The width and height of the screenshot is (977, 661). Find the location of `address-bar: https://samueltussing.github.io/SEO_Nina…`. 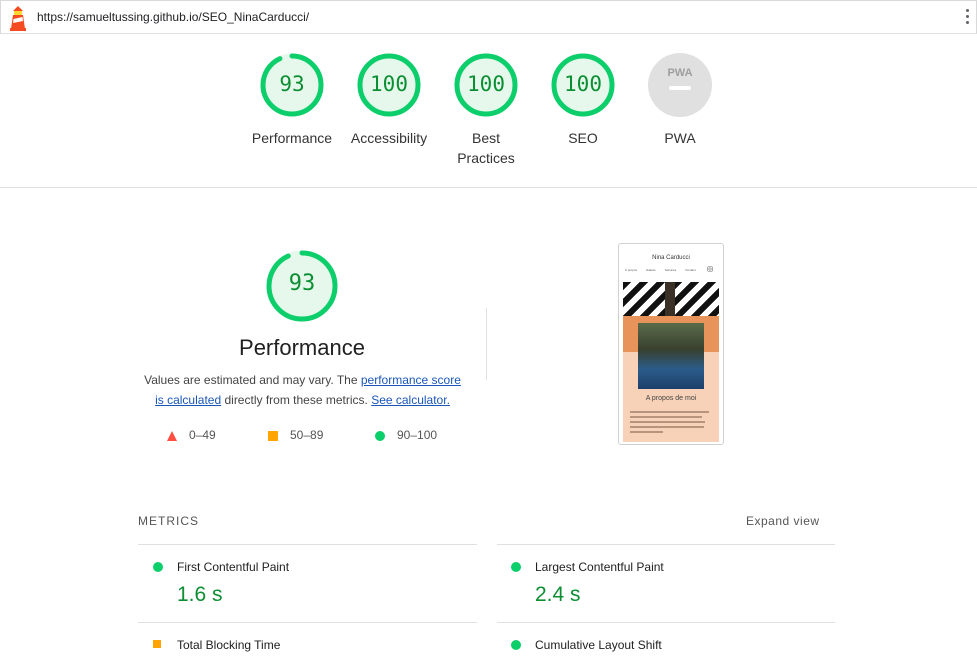

address-bar: https://samueltussing.github.io/SEO_Nina… is located at coordinates (488, 17).